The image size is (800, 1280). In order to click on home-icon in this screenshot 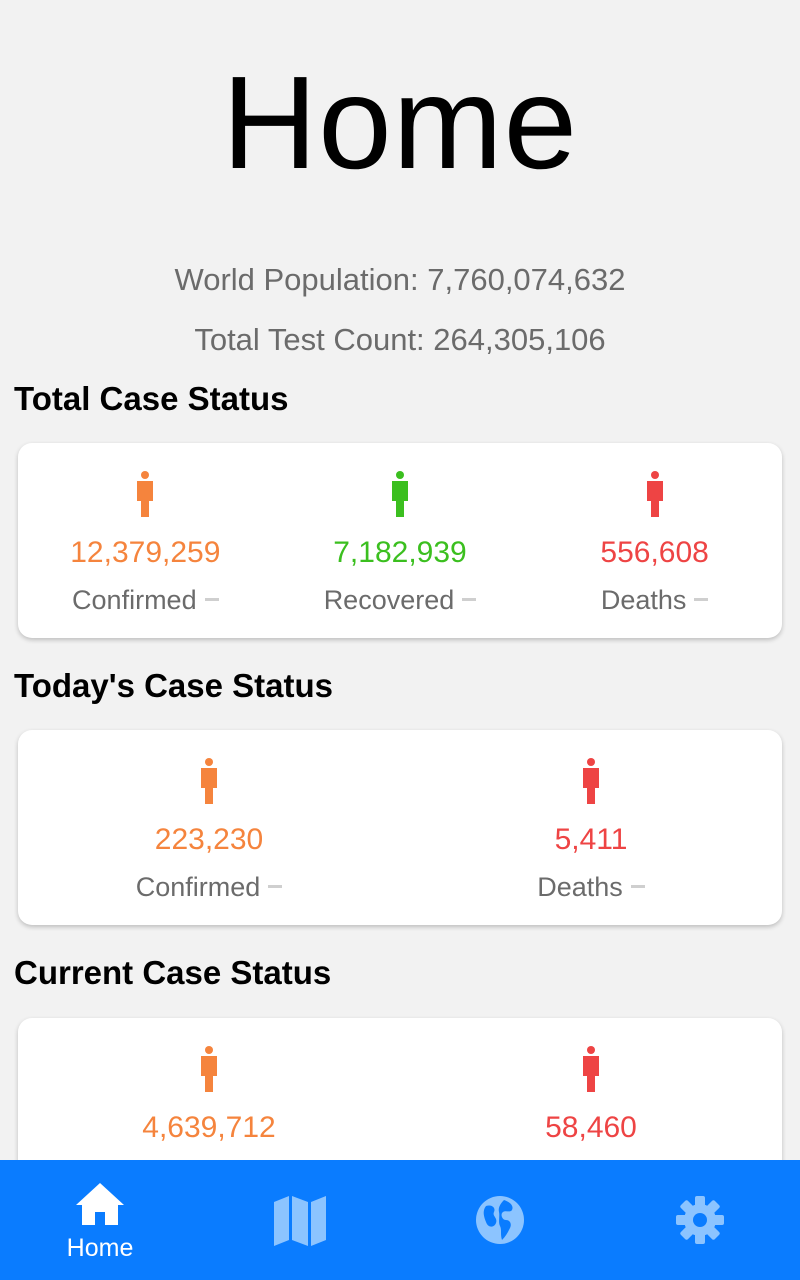, I will do `click(100, 1204)`.